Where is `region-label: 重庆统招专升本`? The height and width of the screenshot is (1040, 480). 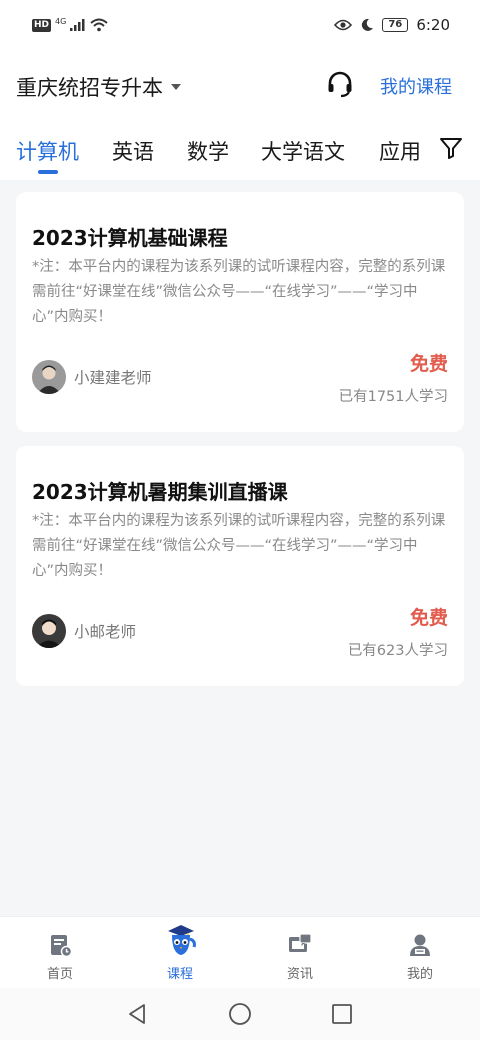 region-label: 重庆统招专升本 is located at coordinates (89, 88).